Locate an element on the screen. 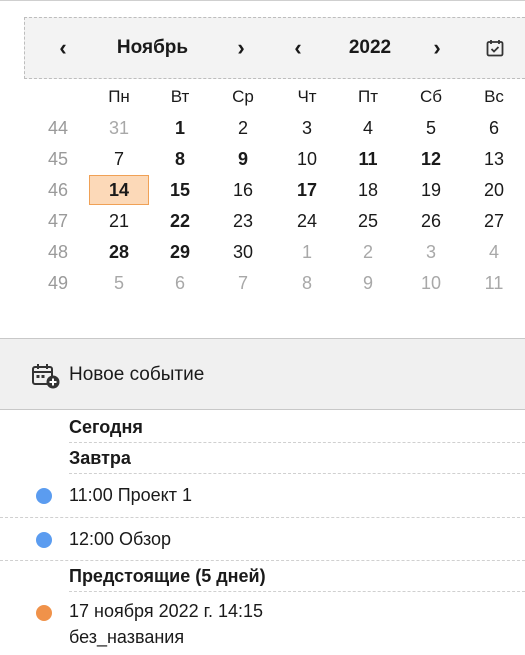 This screenshot has width=525, height=655. day-cell: 26 is located at coordinates (431, 221).